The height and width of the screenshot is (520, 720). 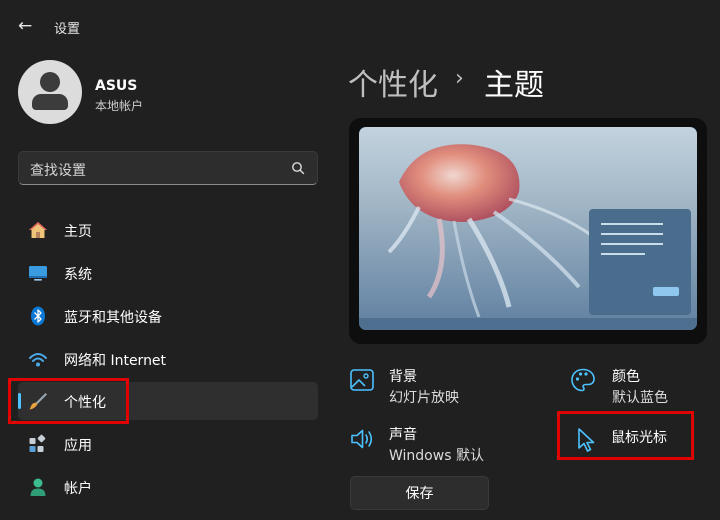 I want to click on sidebar-item-label: 网络和 Internet, so click(x=115, y=361).